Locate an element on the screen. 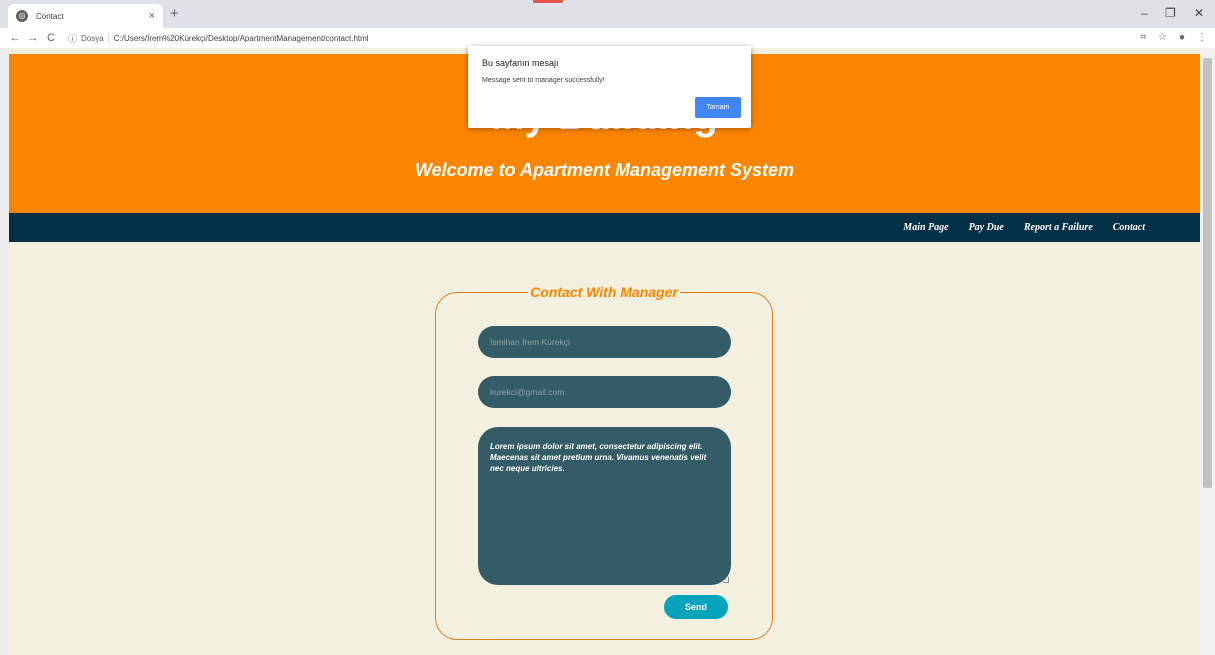  form-legend: Contact With Manager is located at coordinates (604, 292).